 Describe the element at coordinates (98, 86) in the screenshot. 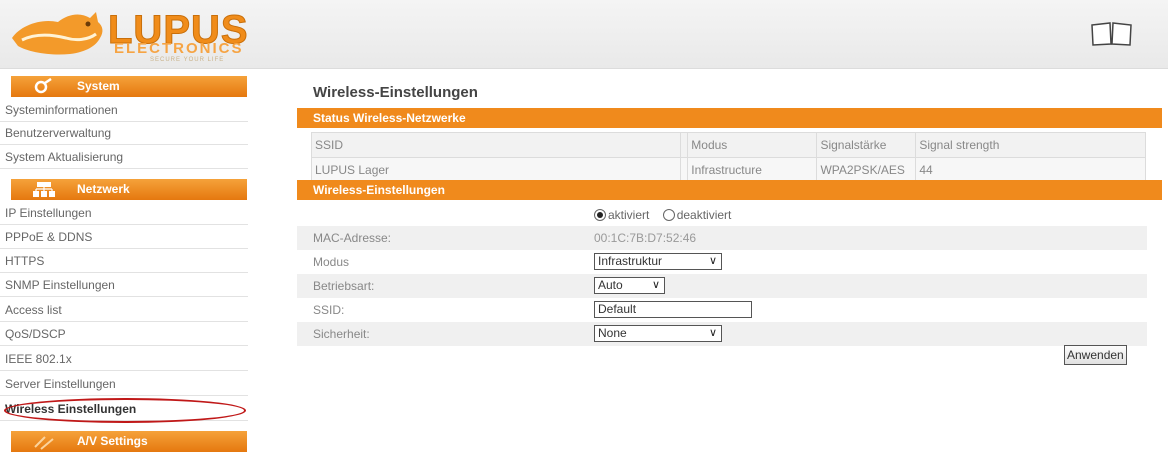

I see `section-system-label: System` at that location.